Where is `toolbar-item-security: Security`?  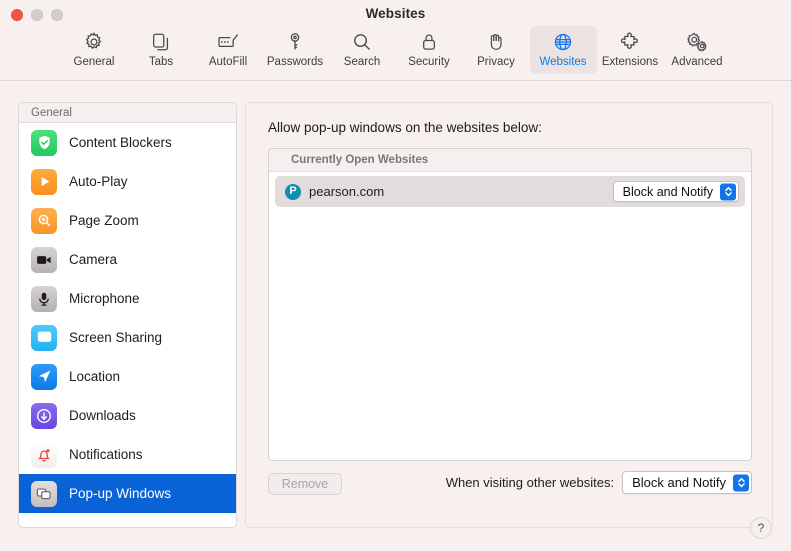 toolbar-item-security: Security is located at coordinates (429, 50).